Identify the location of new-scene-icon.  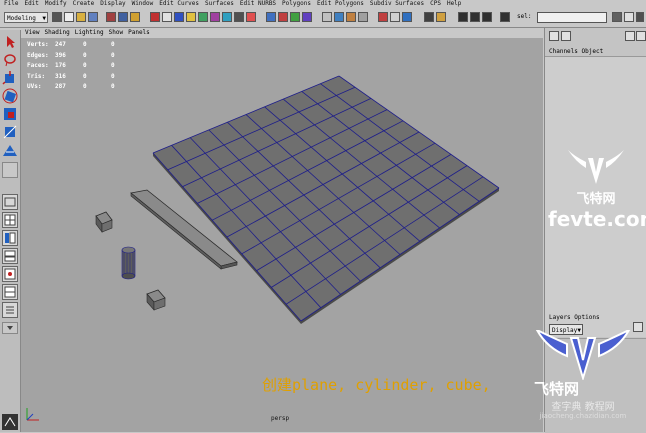
(69, 17).